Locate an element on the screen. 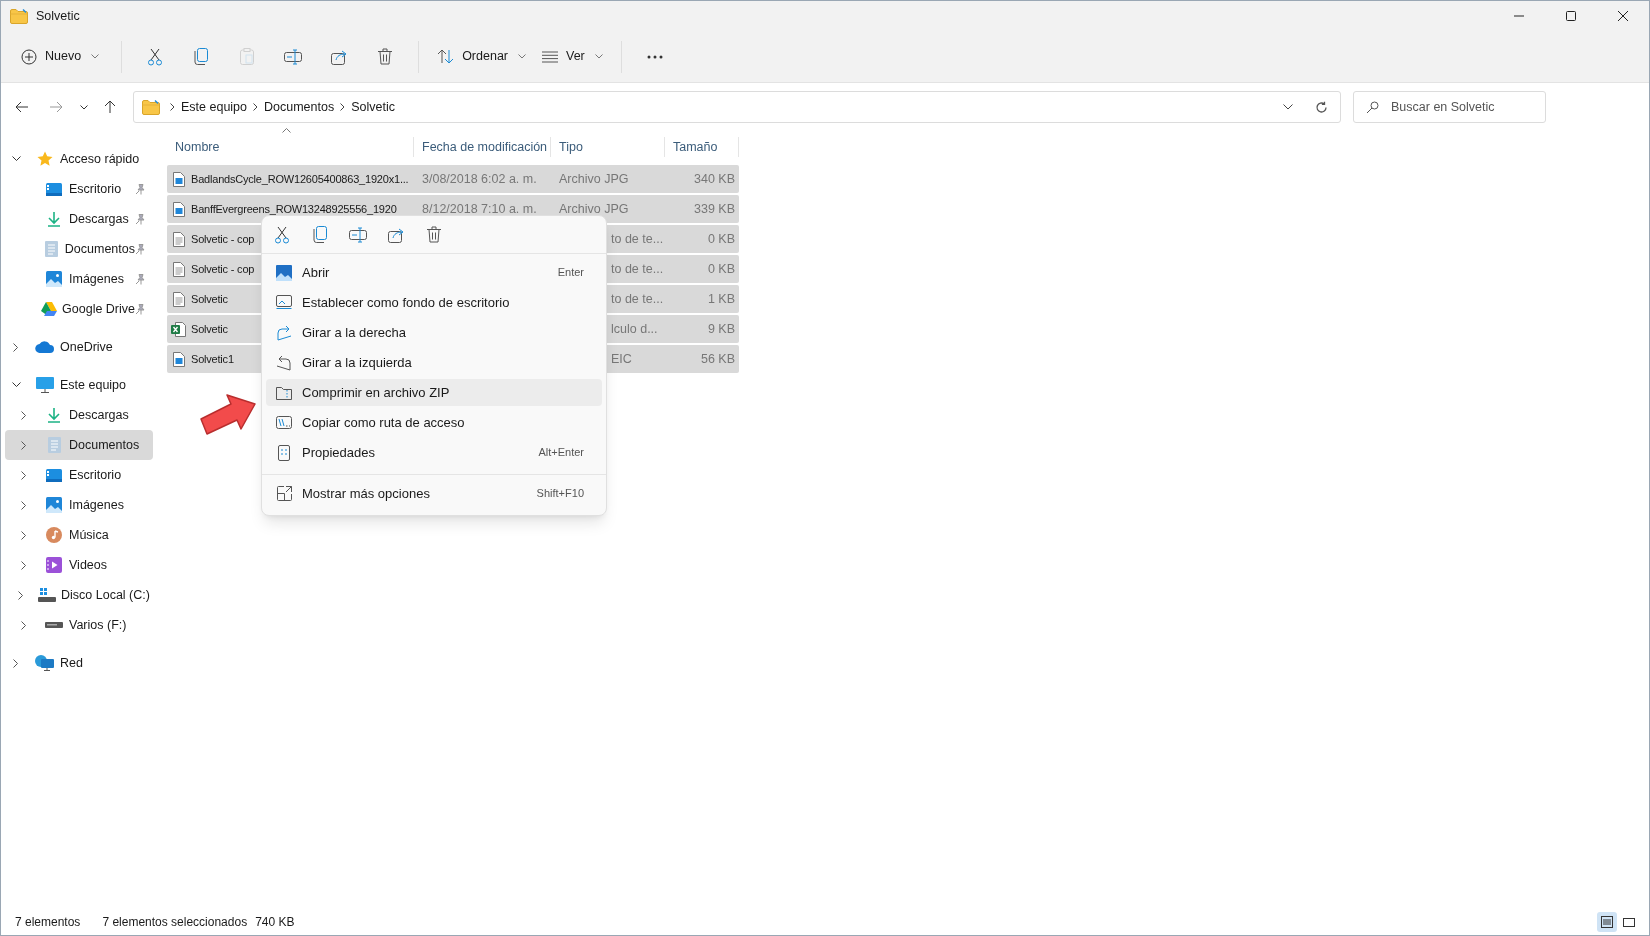 This screenshot has height=936, width=1650. size-cell-text: 56 KB is located at coordinates (717, 359).